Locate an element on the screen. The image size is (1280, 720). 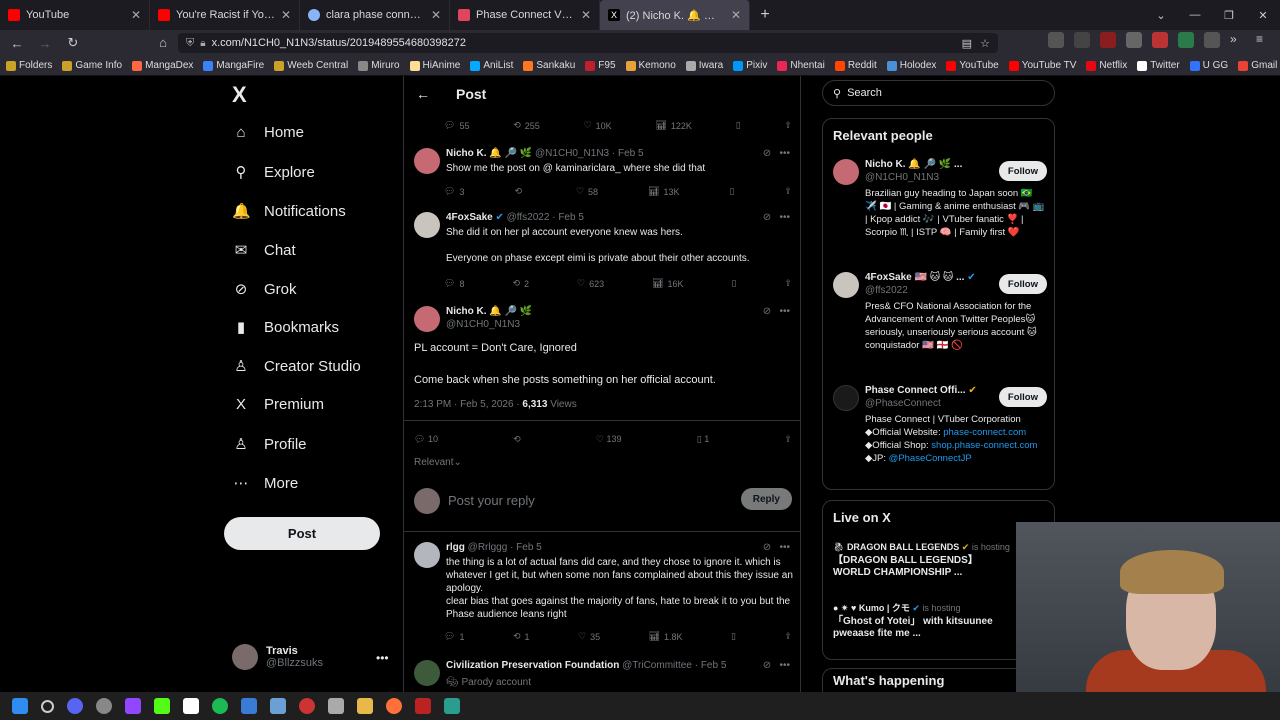
bookmark-item: HiAnime is located at coordinates (434, 65).